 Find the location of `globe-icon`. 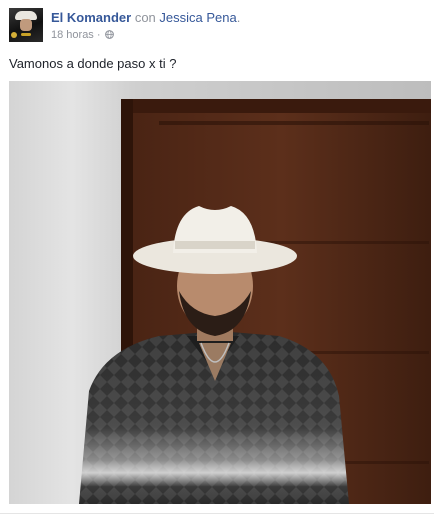

globe-icon is located at coordinates (109, 34).